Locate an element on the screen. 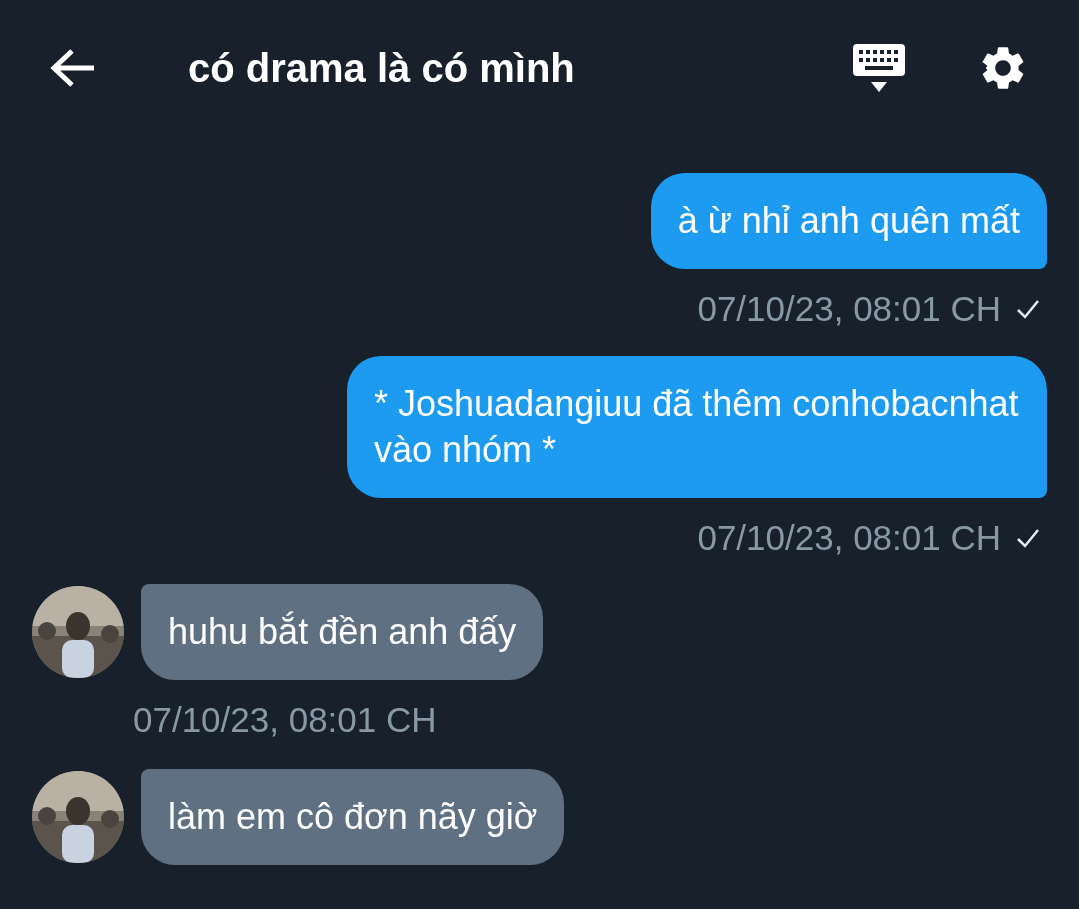  received-message-bubble: làm em cô đơn nãy giờ is located at coordinates (353, 816).